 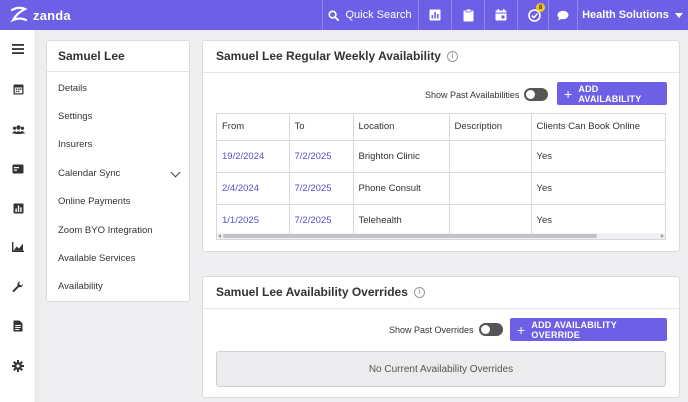 I want to click on clipboard-icon, so click(x=468, y=14).